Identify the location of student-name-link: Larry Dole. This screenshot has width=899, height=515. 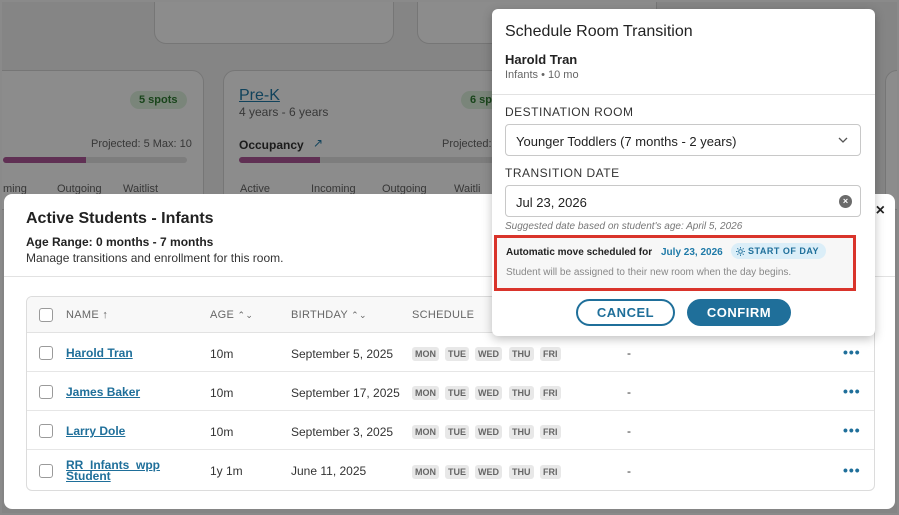
(95, 431).